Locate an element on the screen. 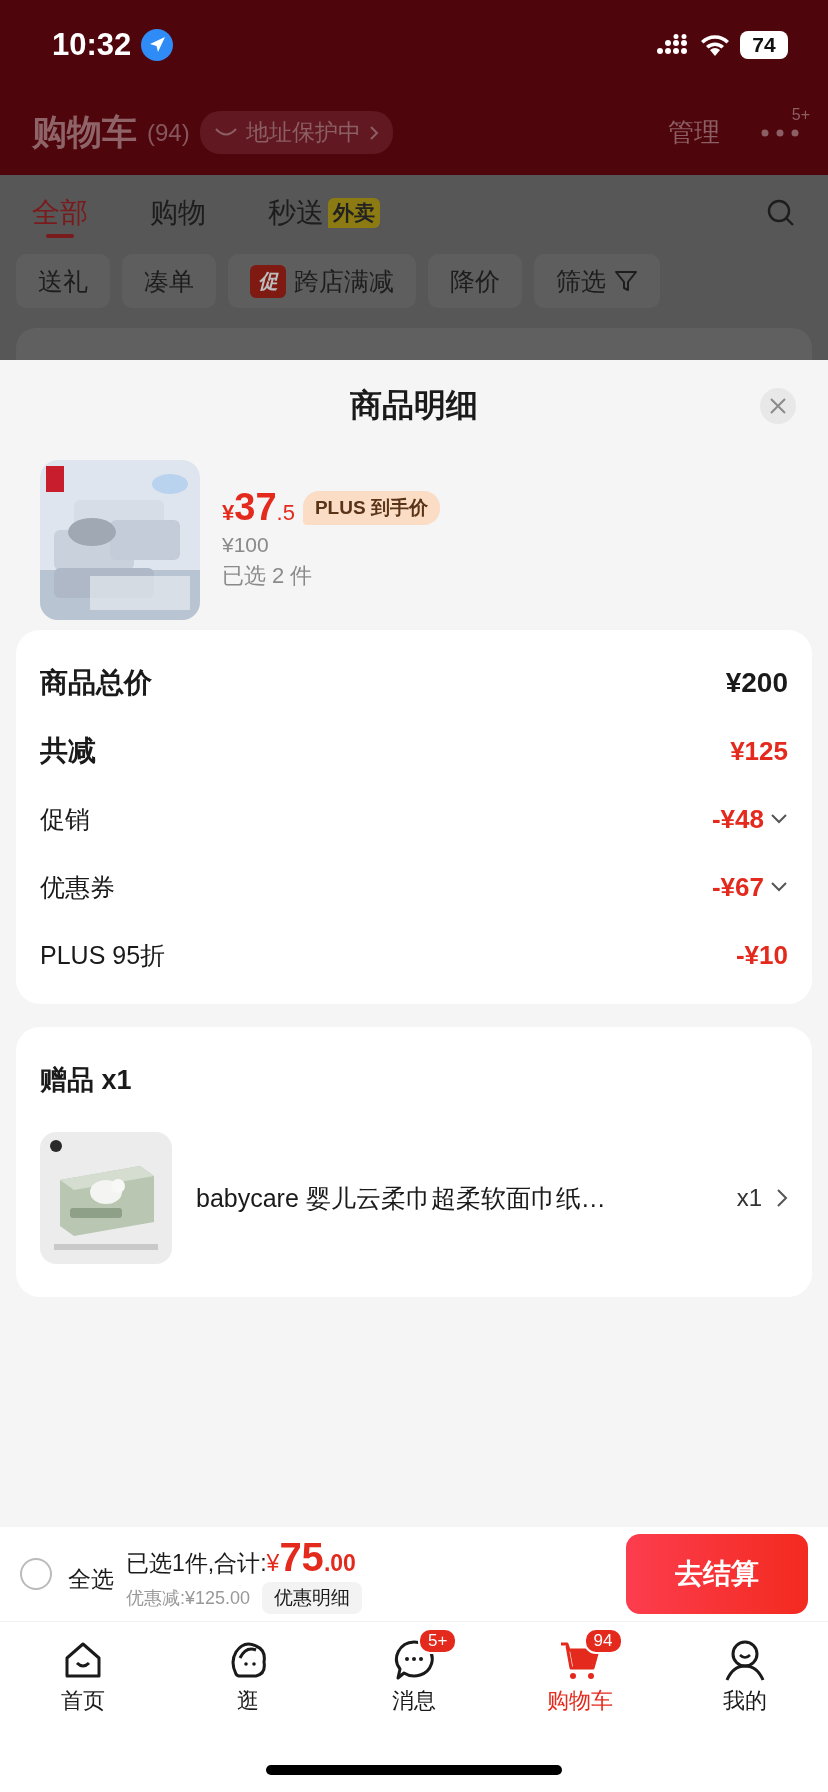 The image size is (828, 1792). filter-chip: 筛选 is located at coordinates (597, 281).